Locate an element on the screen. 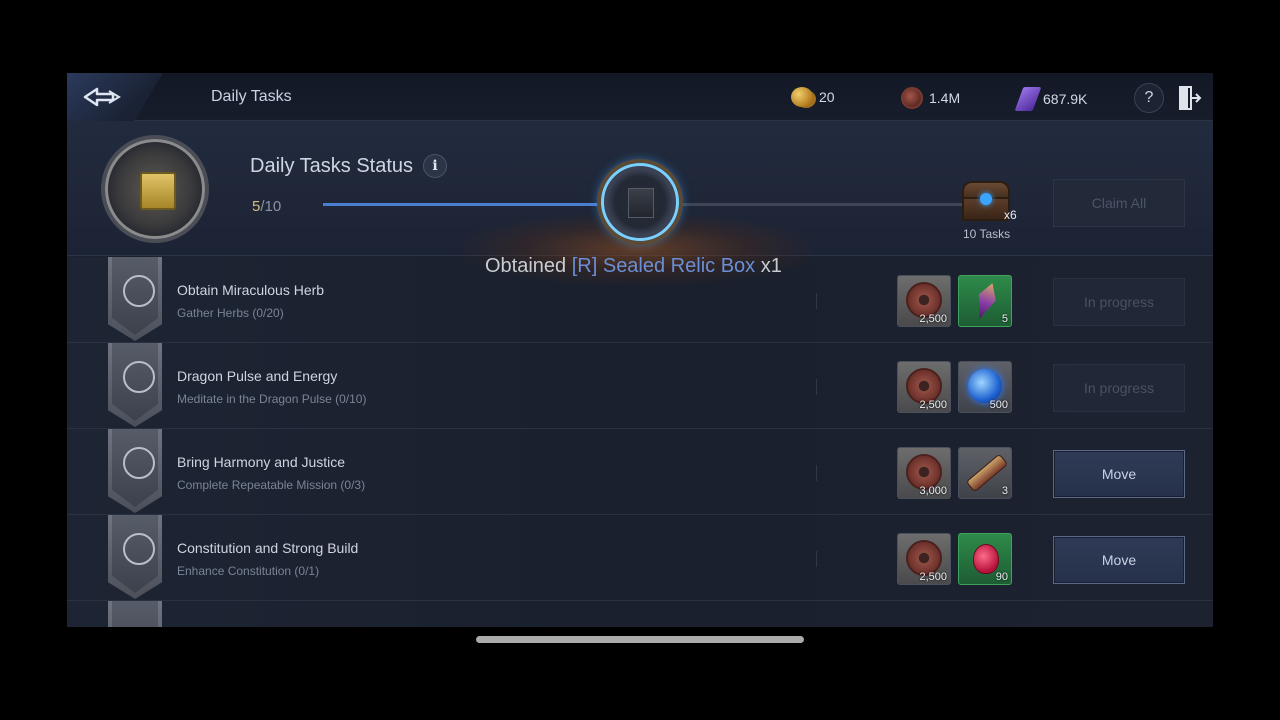  info-icon: i is located at coordinates (435, 166).